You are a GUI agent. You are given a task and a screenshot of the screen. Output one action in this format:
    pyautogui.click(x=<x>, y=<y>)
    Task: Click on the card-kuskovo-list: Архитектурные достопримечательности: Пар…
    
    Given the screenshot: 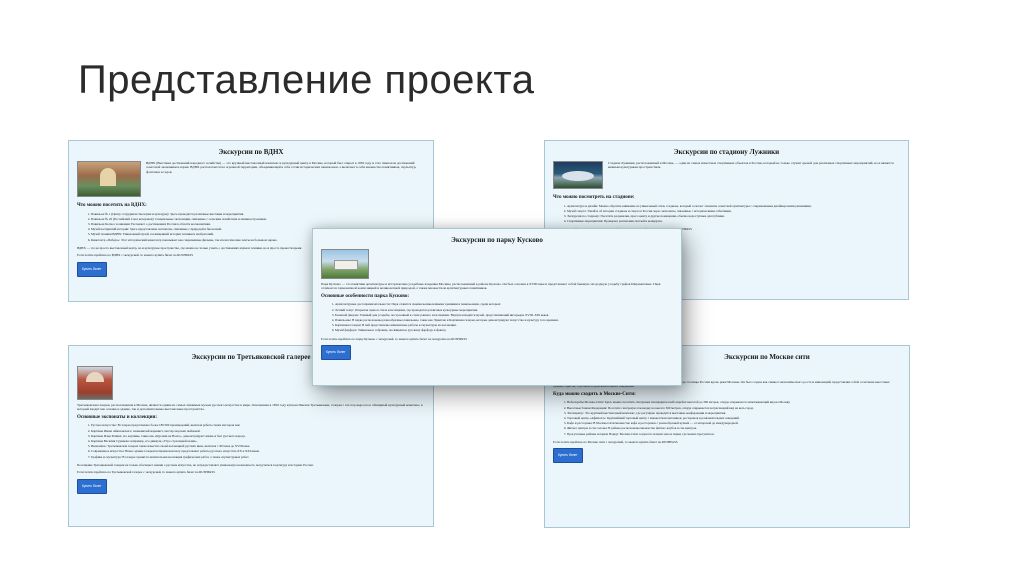 What is the action you would take?
    pyautogui.click(x=497, y=317)
    